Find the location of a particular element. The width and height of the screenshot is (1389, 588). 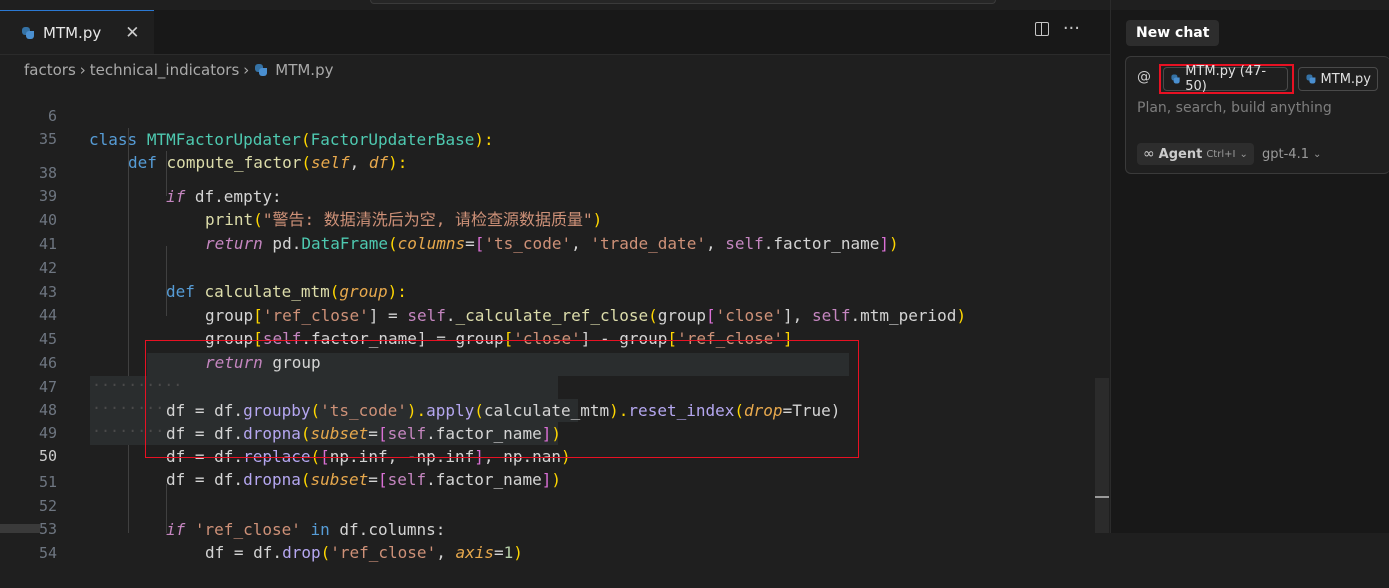

model-dropdown: gpt-4.1 ⌄ is located at coordinates (1291, 154).